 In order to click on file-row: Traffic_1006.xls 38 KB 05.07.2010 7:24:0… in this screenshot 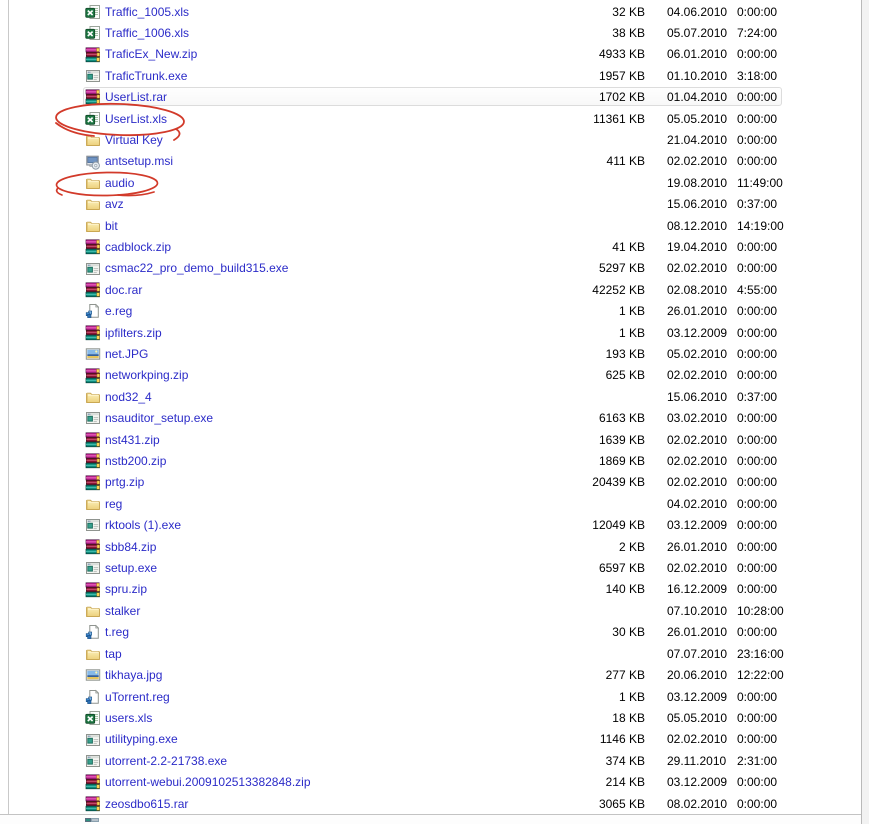, I will do `click(431, 32)`.